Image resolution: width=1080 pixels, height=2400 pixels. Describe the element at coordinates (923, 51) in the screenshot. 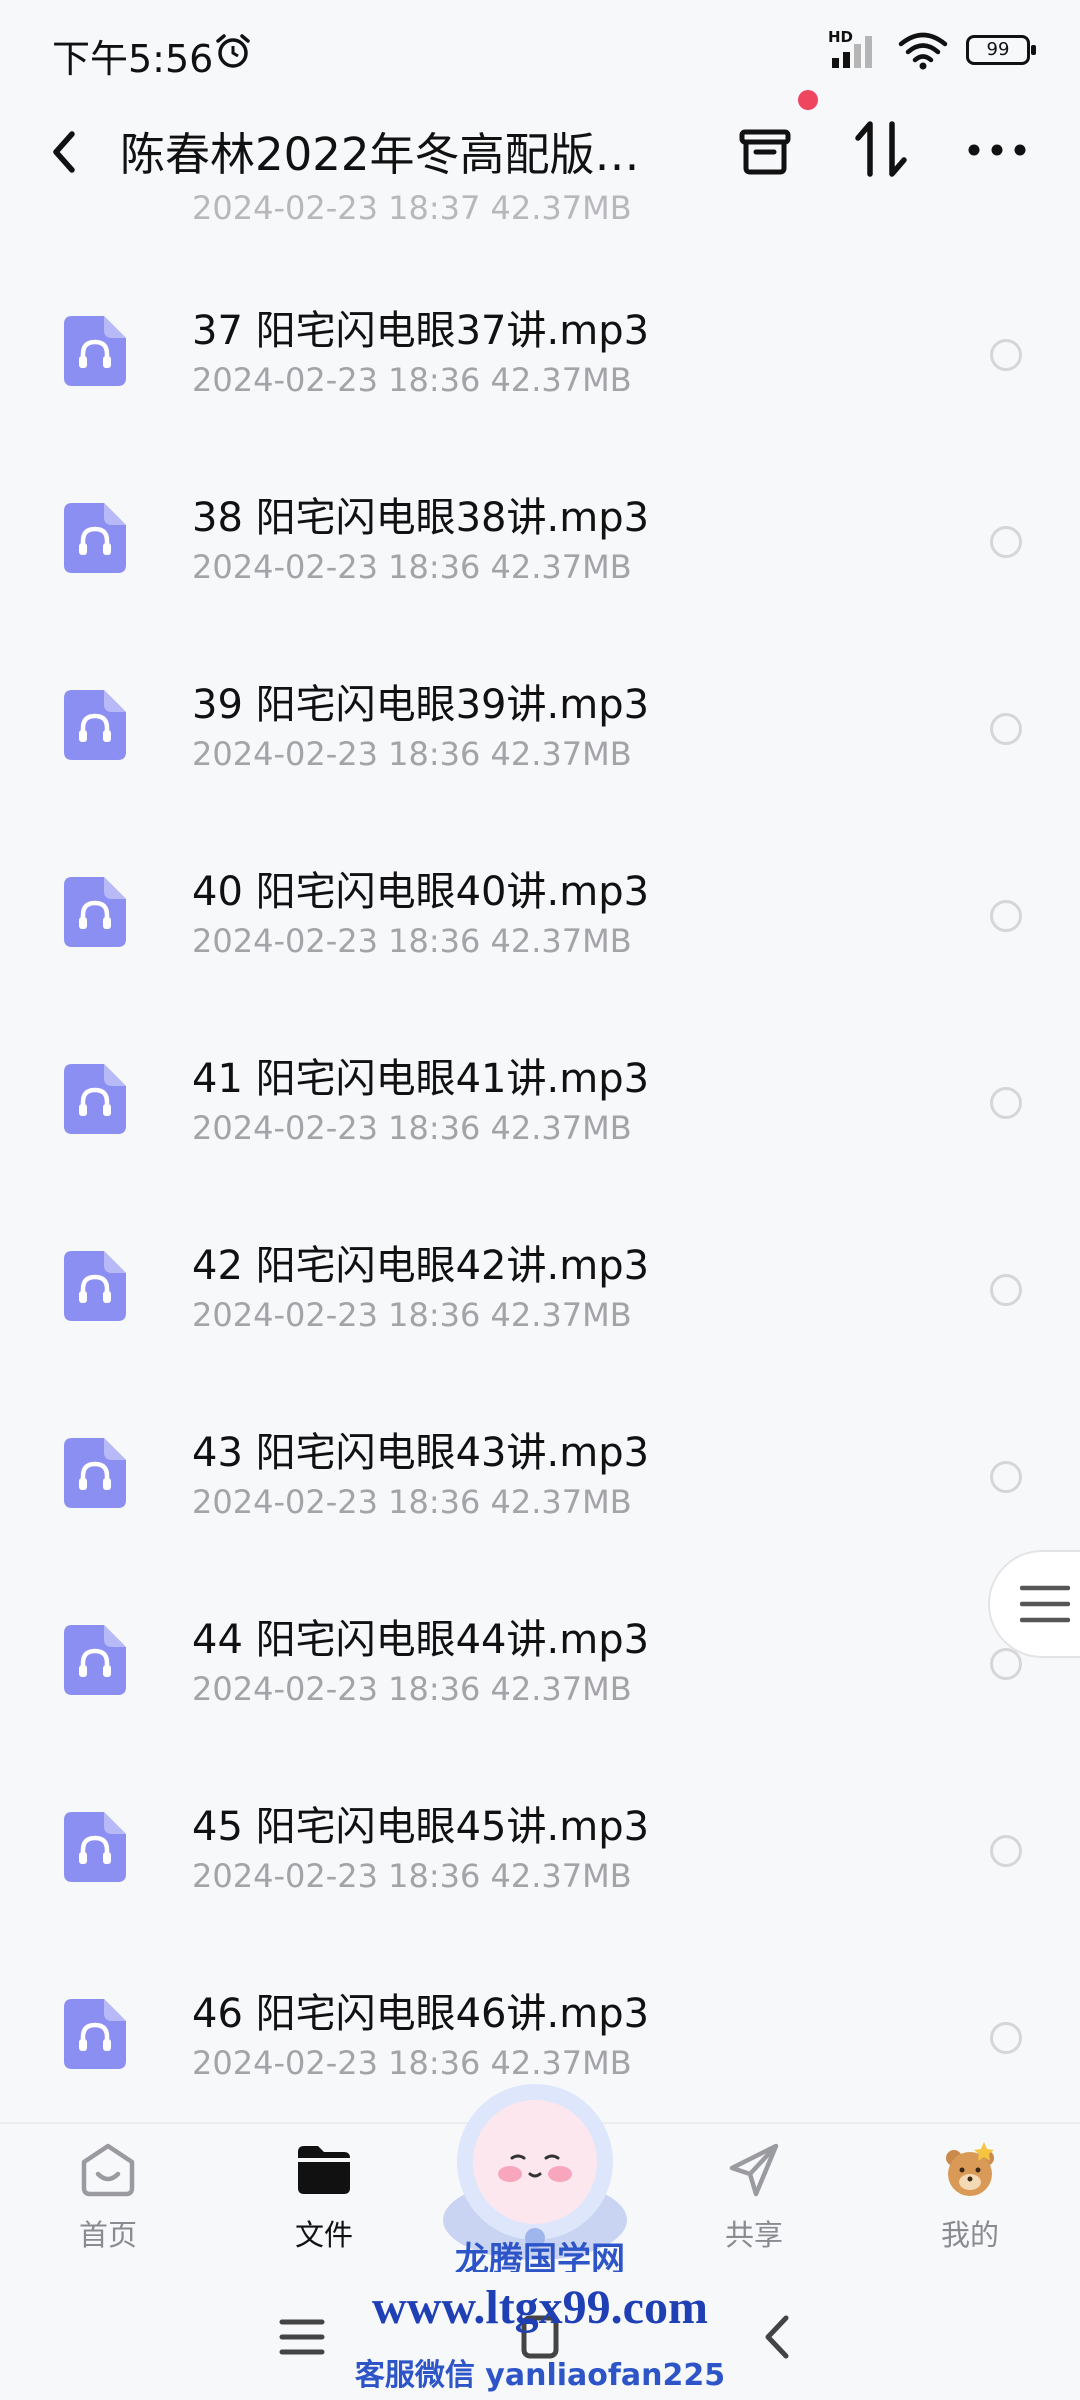

I see `wifi-icon` at that location.